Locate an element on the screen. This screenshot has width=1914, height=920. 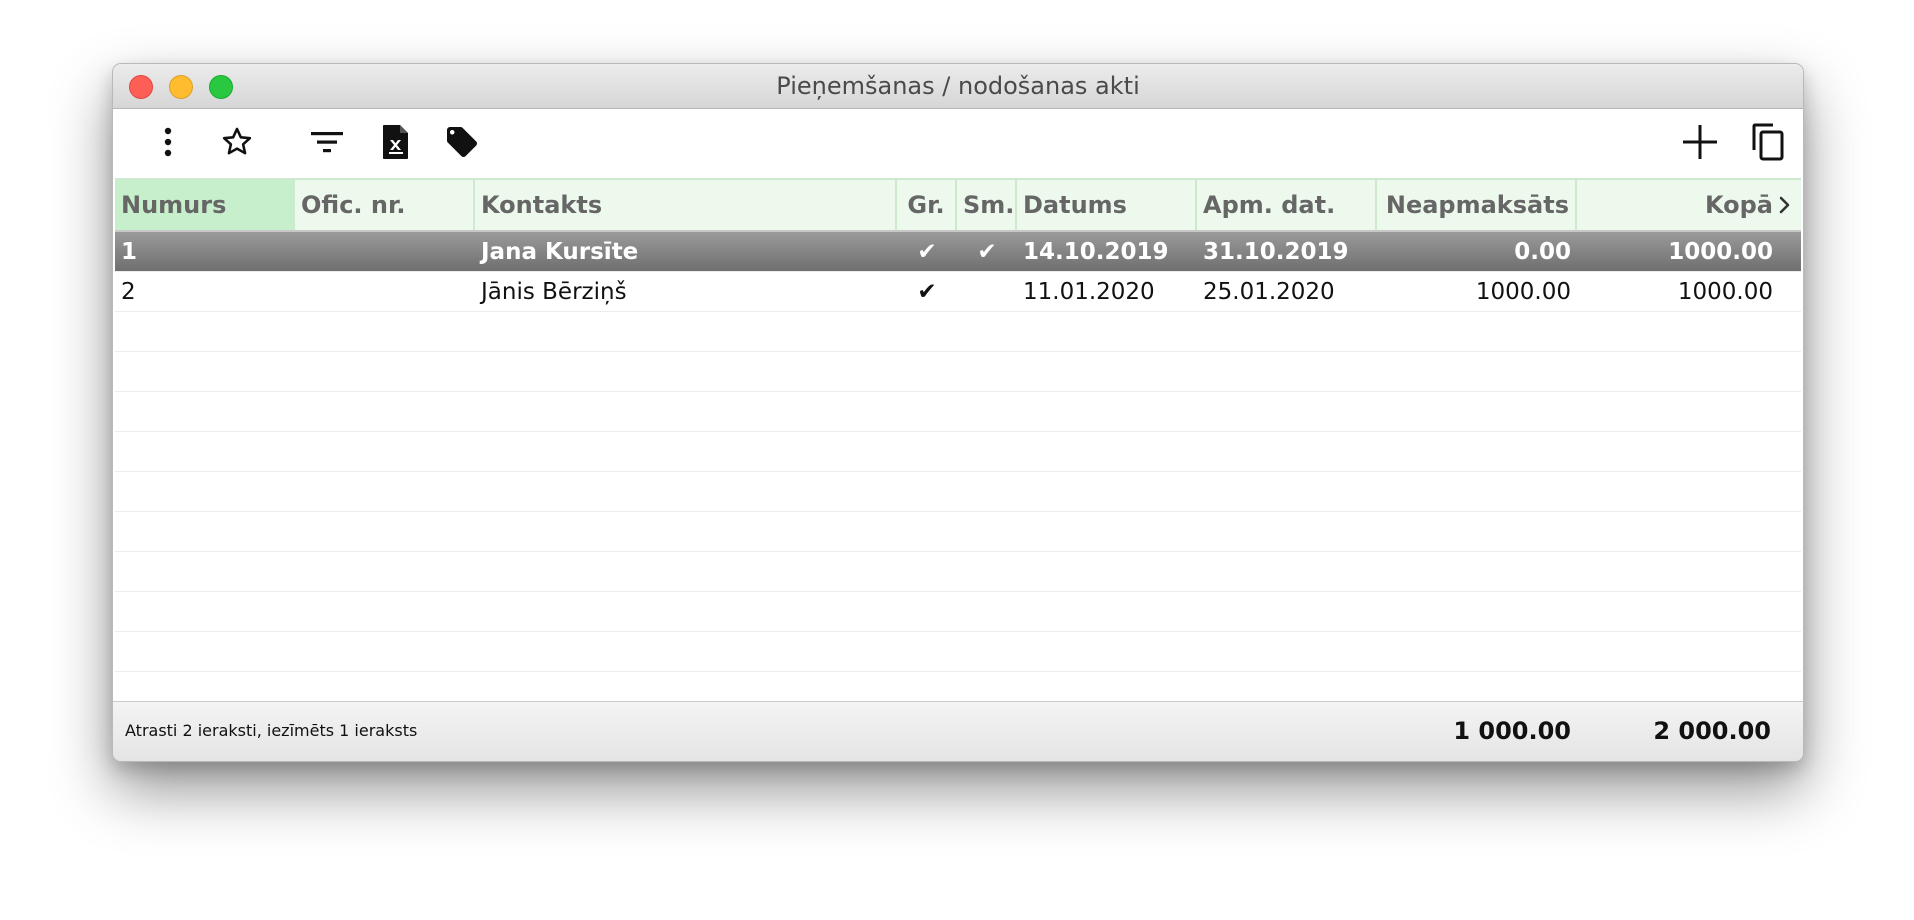
copy-icon is located at coordinates (1768, 142).